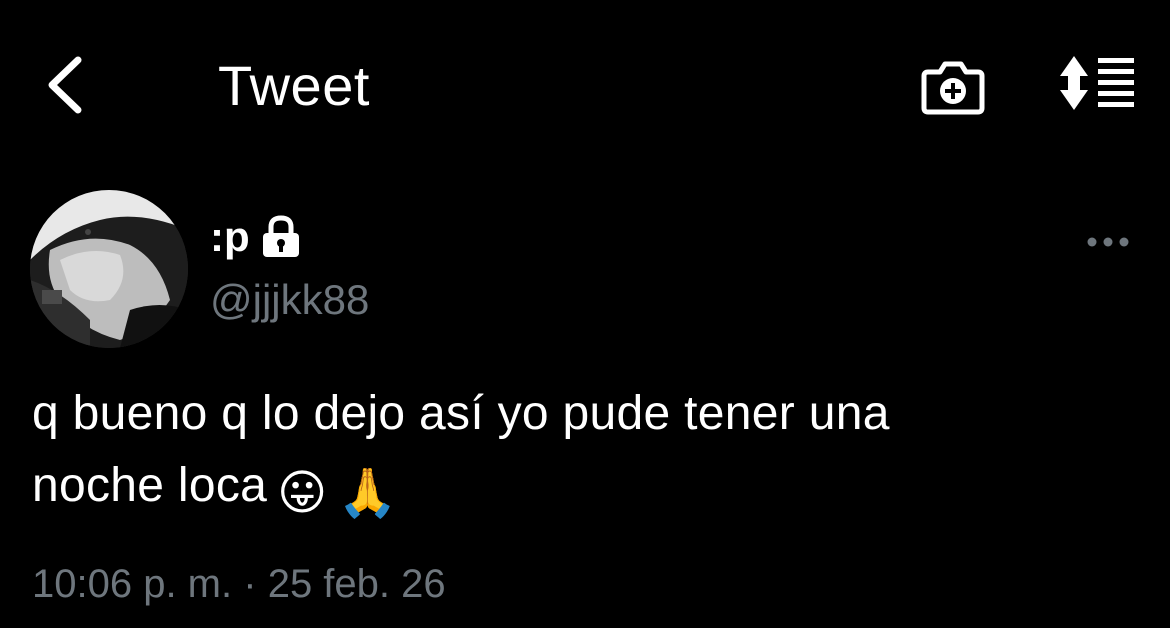 Image resolution: width=1170 pixels, height=628 pixels. I want to click on tweet-text-line-2-words: noche loca, so click(150, 485).